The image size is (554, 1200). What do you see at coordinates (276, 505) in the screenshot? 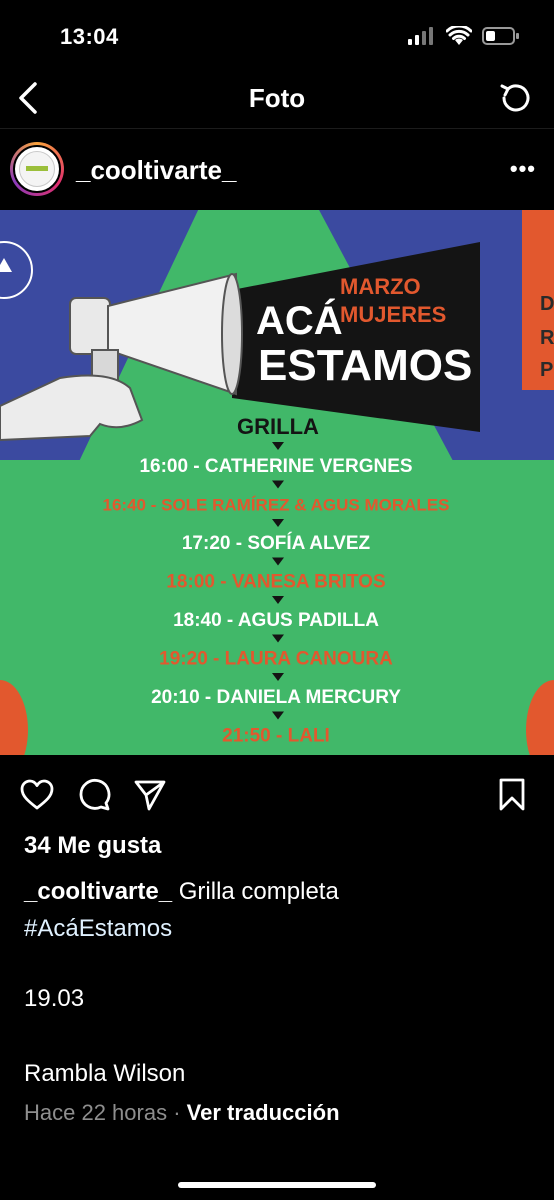
I see `lineup-entry: 16:40 - SOLE RAMÍREZ & AGUS MORALES` at bounding box center [276, 505].